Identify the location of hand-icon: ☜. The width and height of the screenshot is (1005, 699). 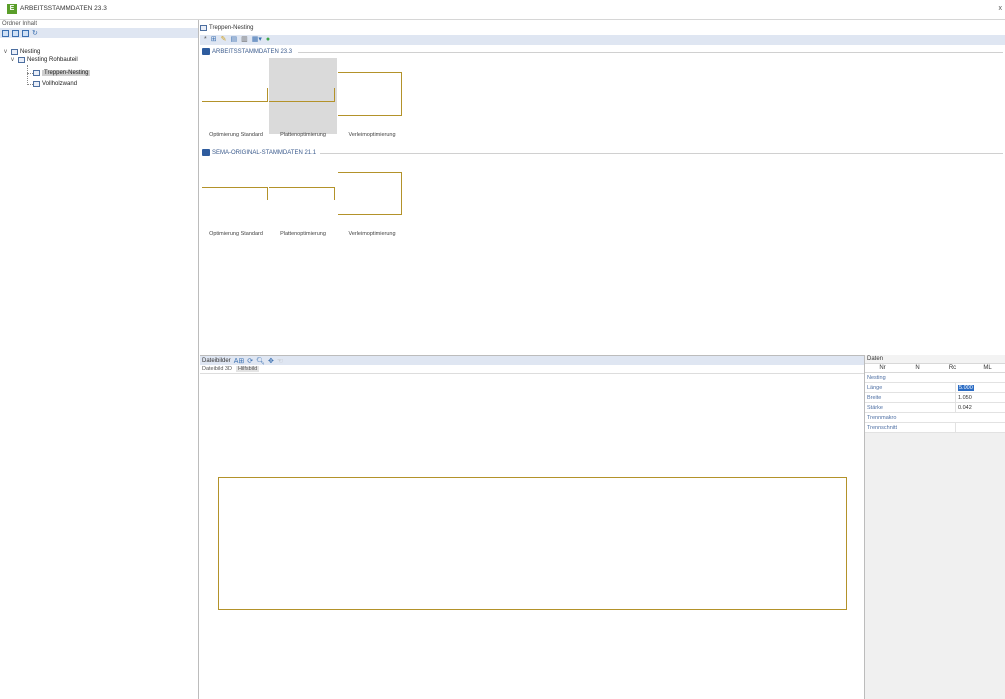
(280, 361).